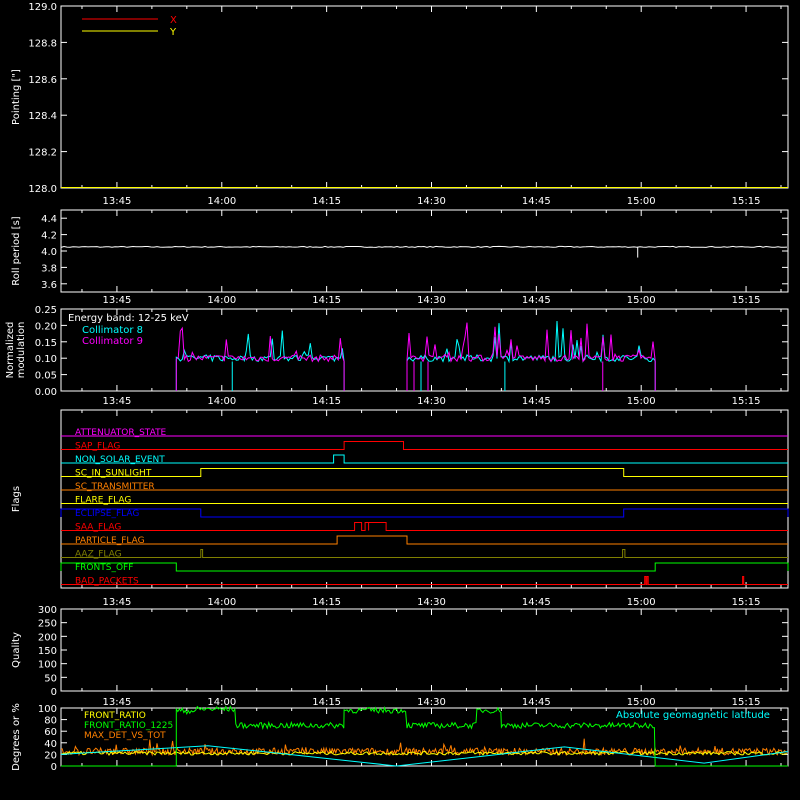 The width and height of the screenshot is (800, 800). What do you see at coordinates (121, 433) in the screenshot?
I see `flag-label: ATTENUATOR_STATE` at bounding box center [121, 433].